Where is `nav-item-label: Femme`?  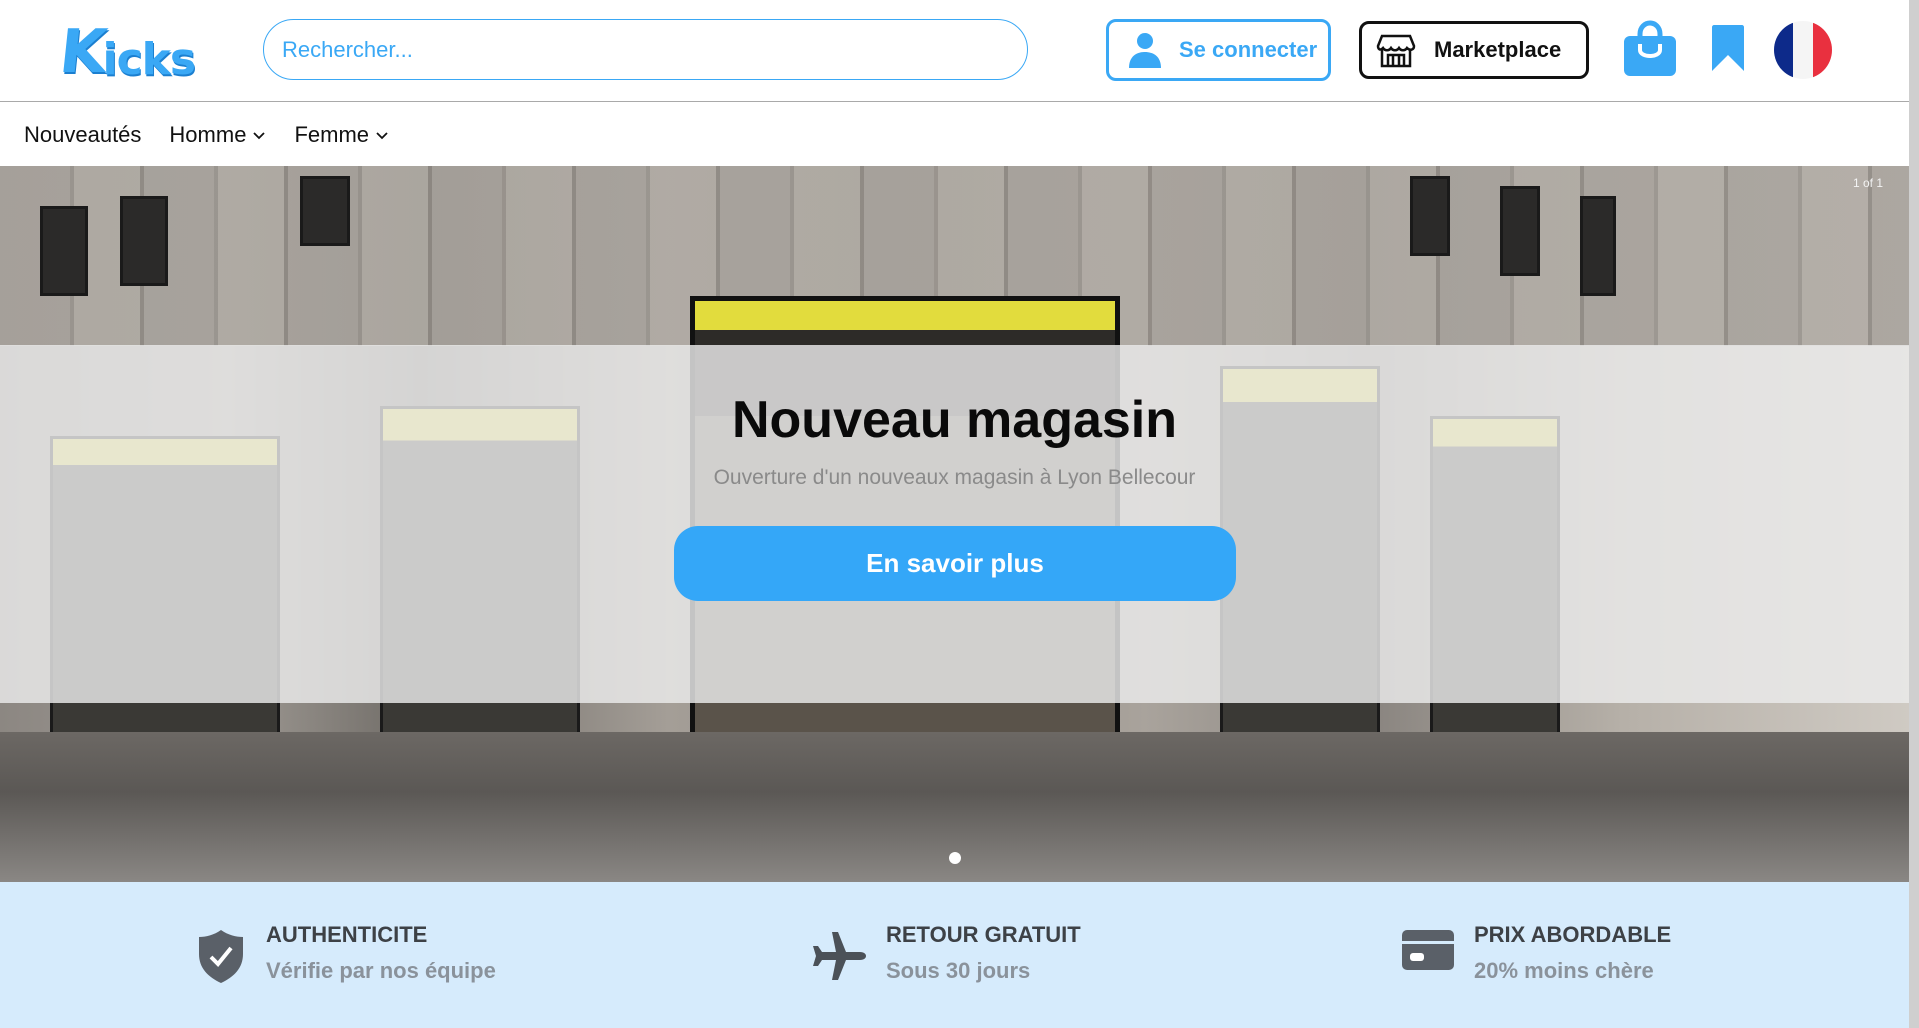 nav-item-label: Femme is located at coordinates (331, 134).